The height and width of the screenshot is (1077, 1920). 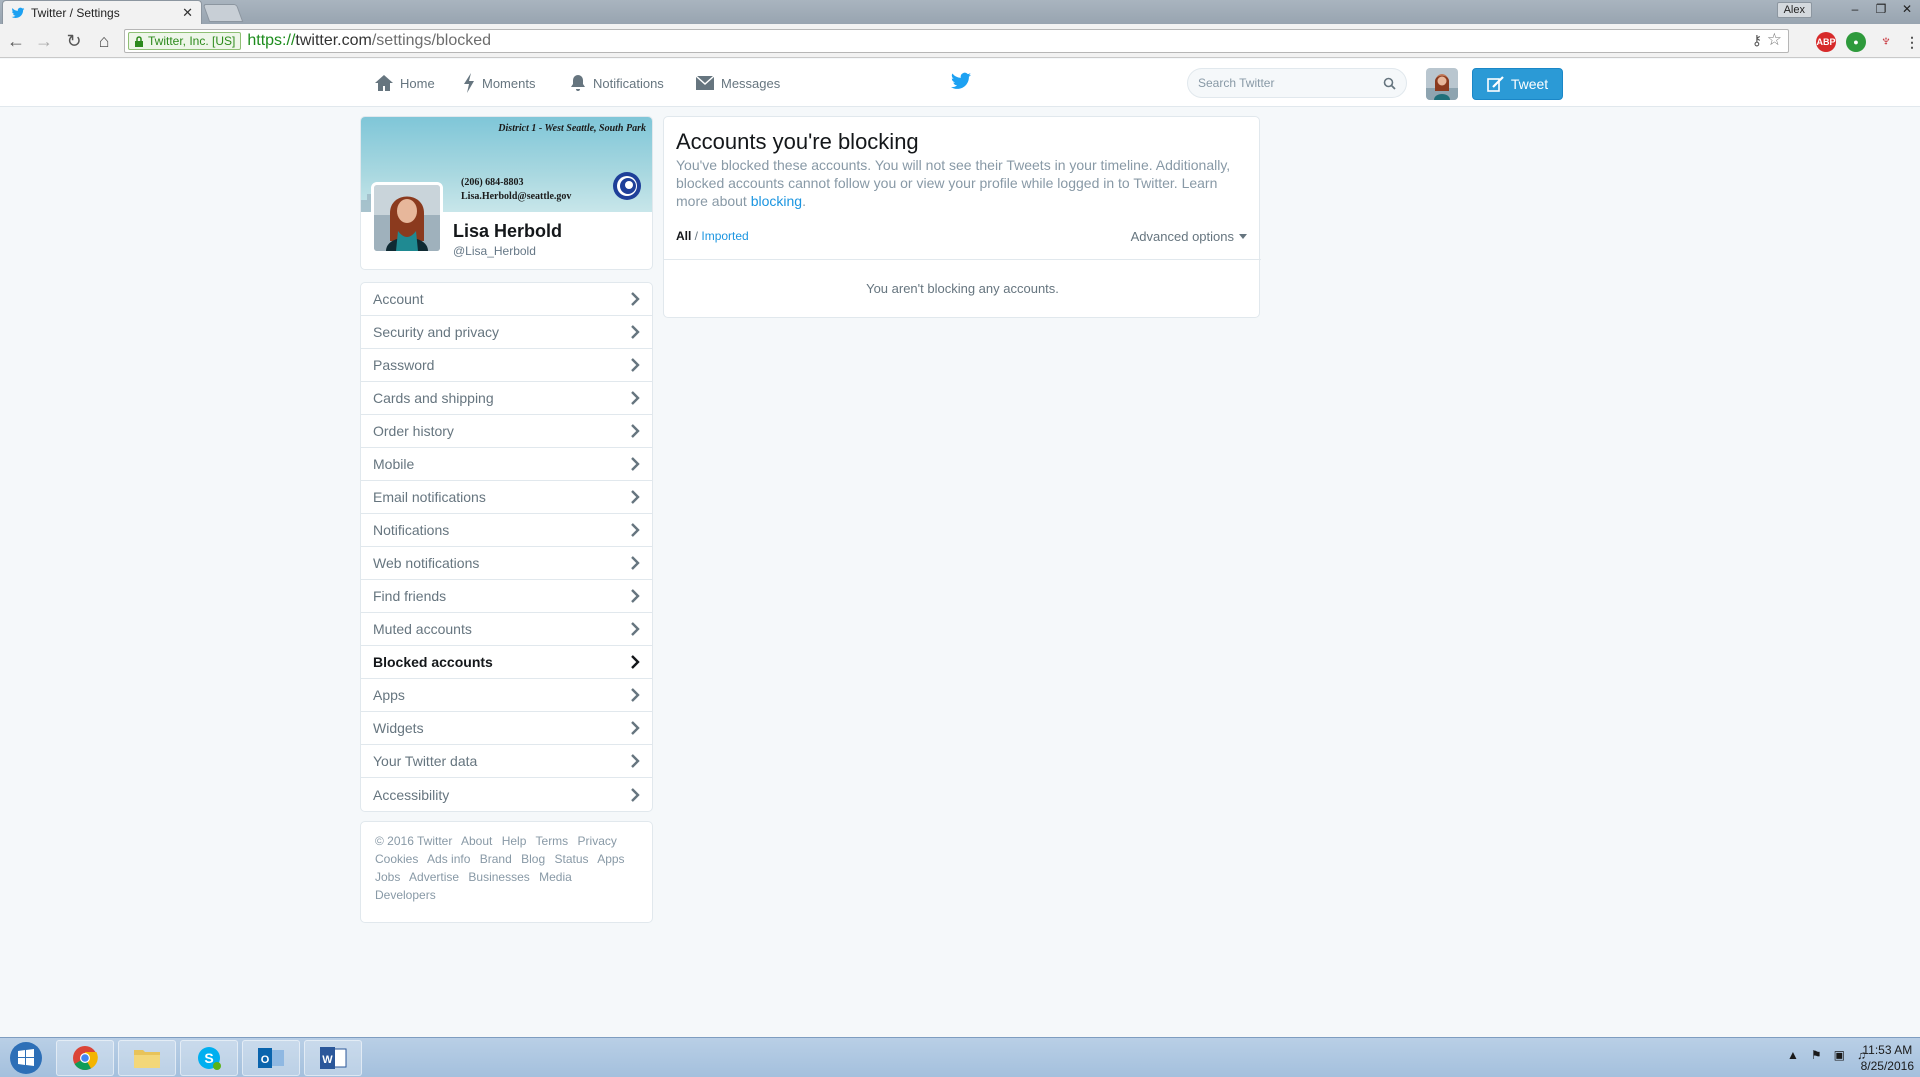 What do you see at coordinates (960, 12) in the screenshot?
I see `browser-tabstrip: Twitter / Settings ✕ Alex – ❐ ✕` at bounding box center [960, 12].